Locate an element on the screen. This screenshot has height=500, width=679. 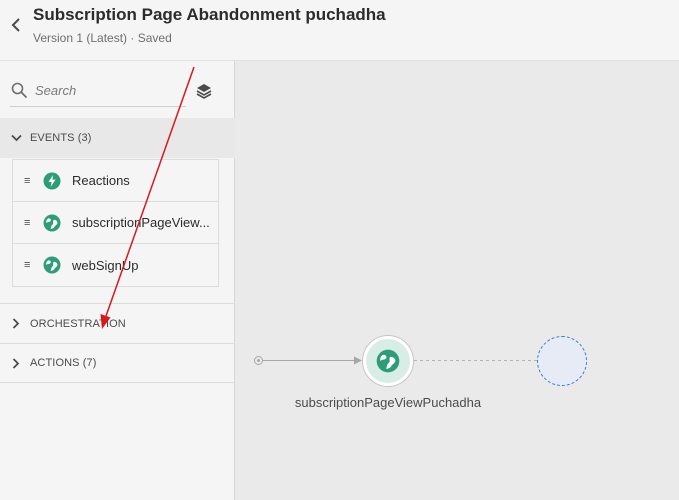
back-button is located at coordinates (16, 25).